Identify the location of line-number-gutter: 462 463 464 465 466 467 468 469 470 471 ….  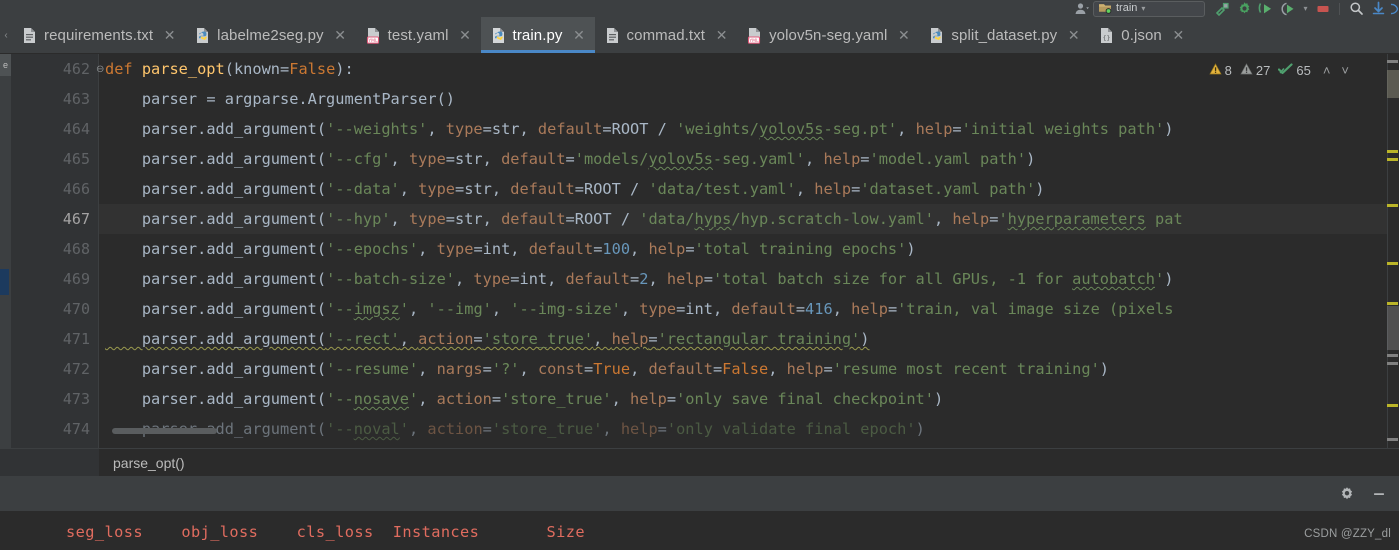
(55, 251).